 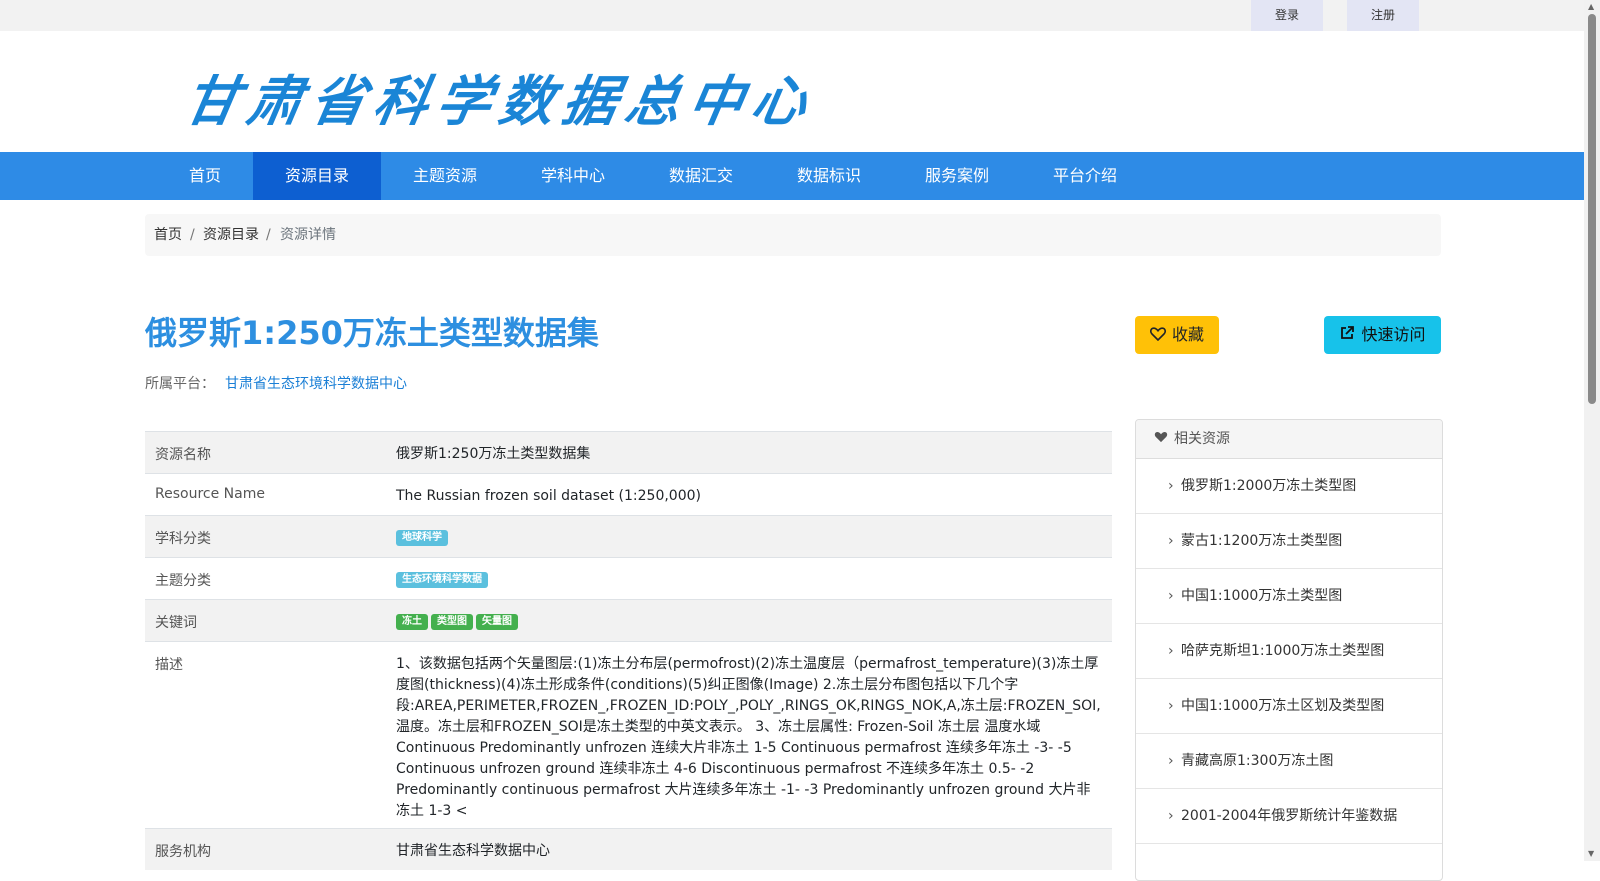 I want to click on site-logo: 甘肃省科学数据总中心, so click(x=501, y=96).